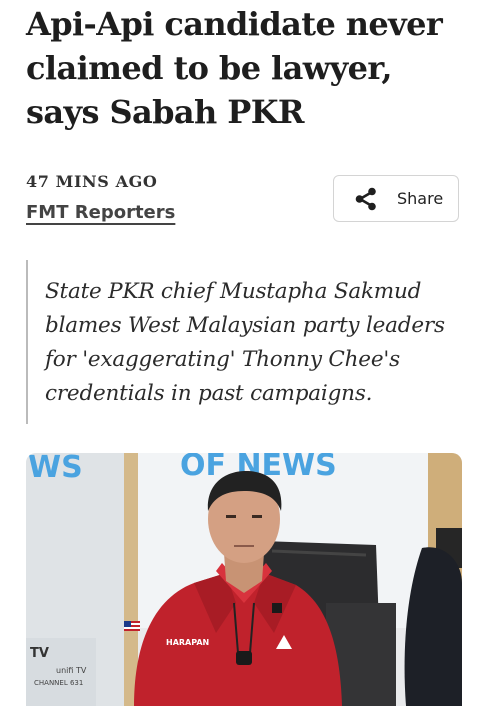 This screenshot has width=489, height=706. Describe the element at coordinates (39, 653) in the screenshot. I see `screen-text-tv: TV` at that location.